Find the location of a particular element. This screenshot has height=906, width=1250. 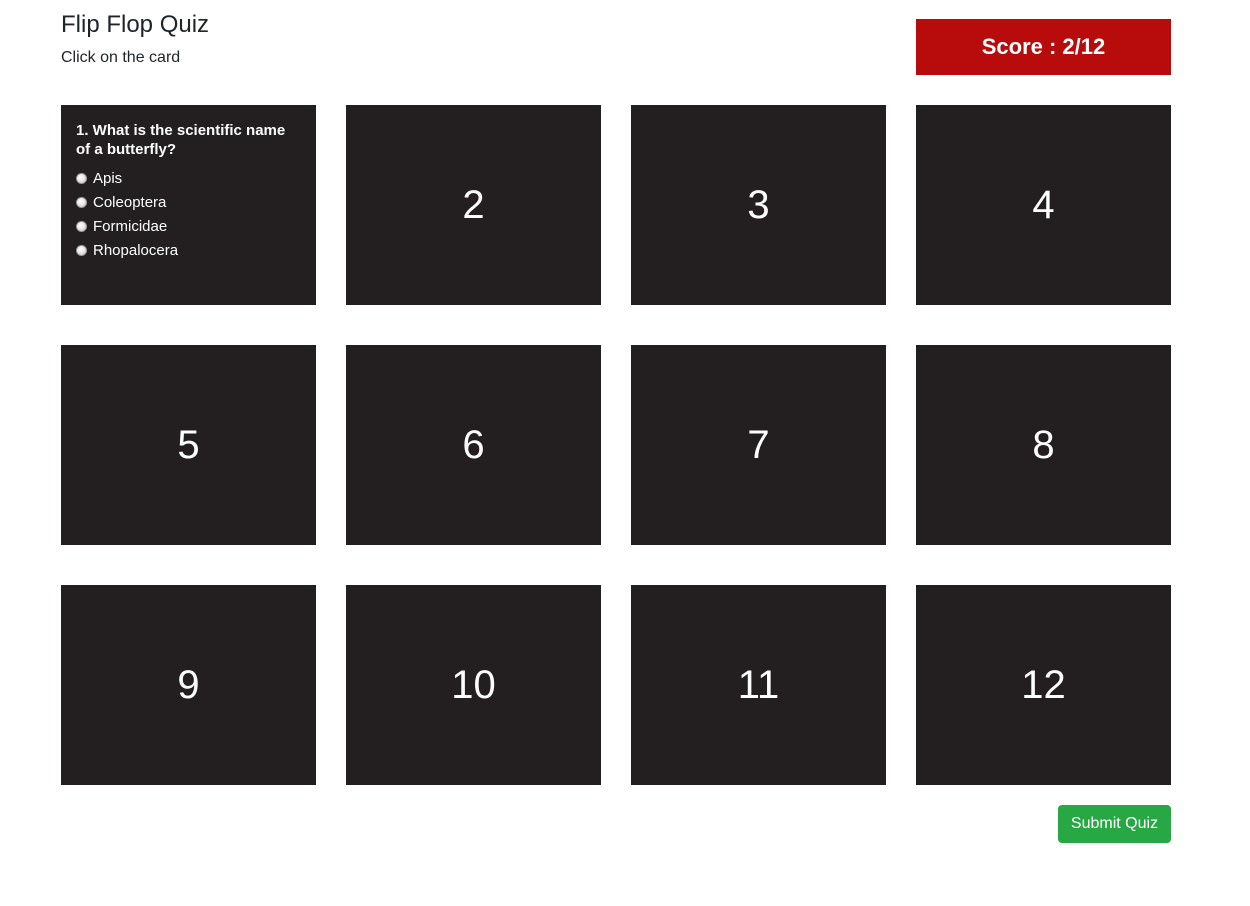

submit-quiz-button: Submit Quiz is located at coordinates (1114, 824).